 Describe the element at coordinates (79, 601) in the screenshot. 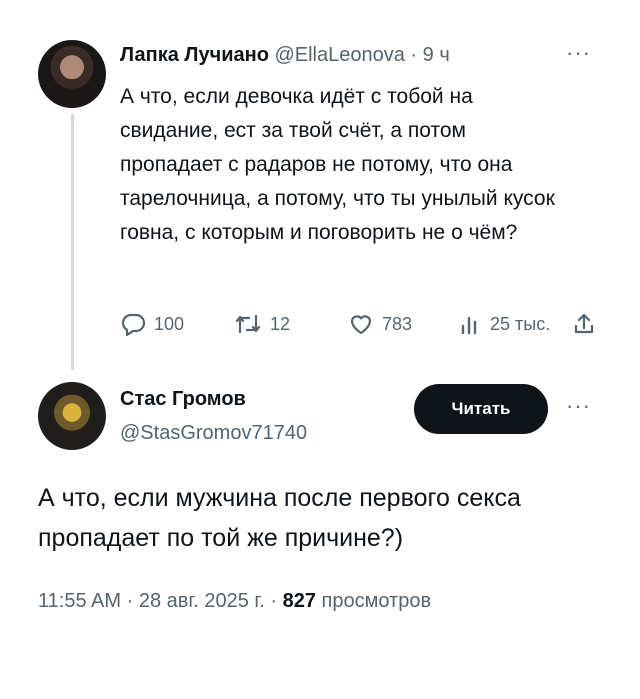

I see `tweet-time: 11:55 AM` at that location.